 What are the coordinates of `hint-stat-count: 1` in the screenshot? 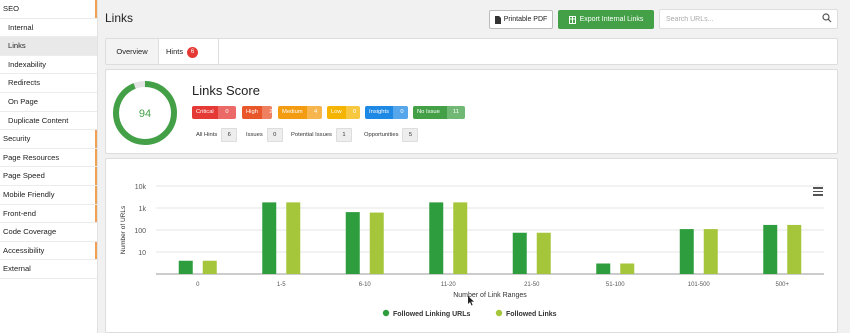 It's located at (343, 135).